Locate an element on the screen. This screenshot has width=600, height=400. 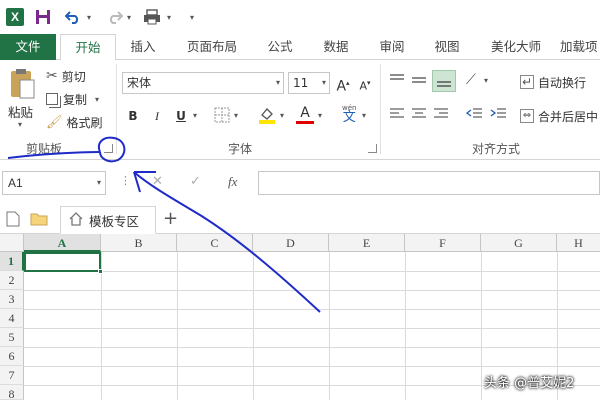
row-header: 1 is located at coordinates (12, 261).